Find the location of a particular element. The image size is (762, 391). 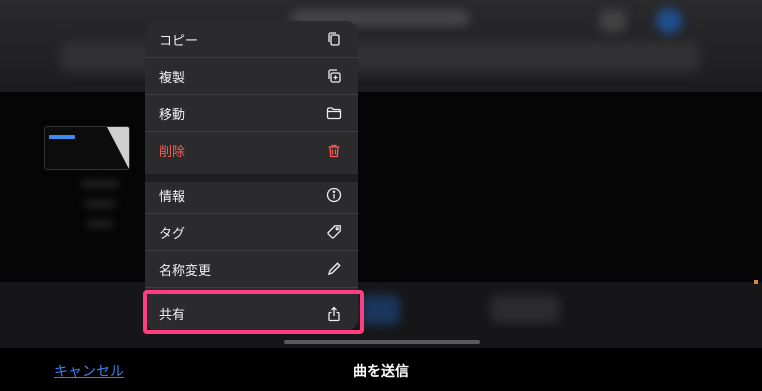

menu-item-rename: 名称変更 is located at coordinates (251, 269).